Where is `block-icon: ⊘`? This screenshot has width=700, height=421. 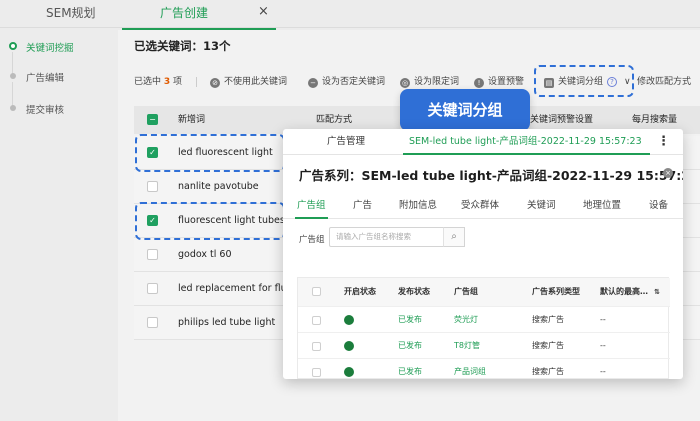 block-icon: ⊘ is located at coordinates (215, 83).